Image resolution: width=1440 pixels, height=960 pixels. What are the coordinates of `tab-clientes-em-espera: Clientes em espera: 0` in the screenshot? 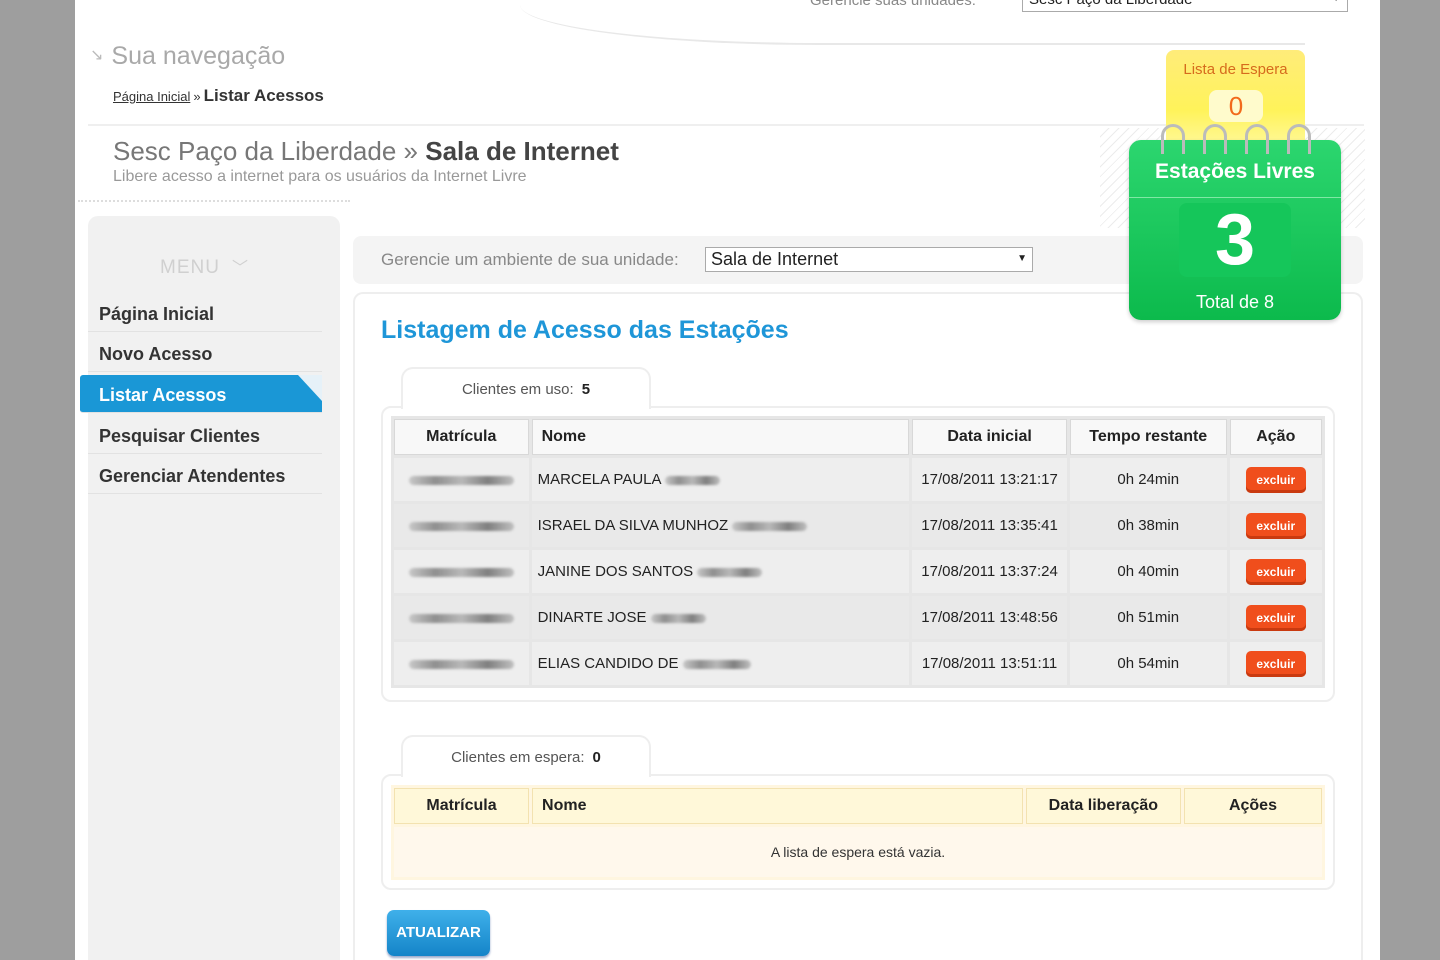 It's located at (526, 756).